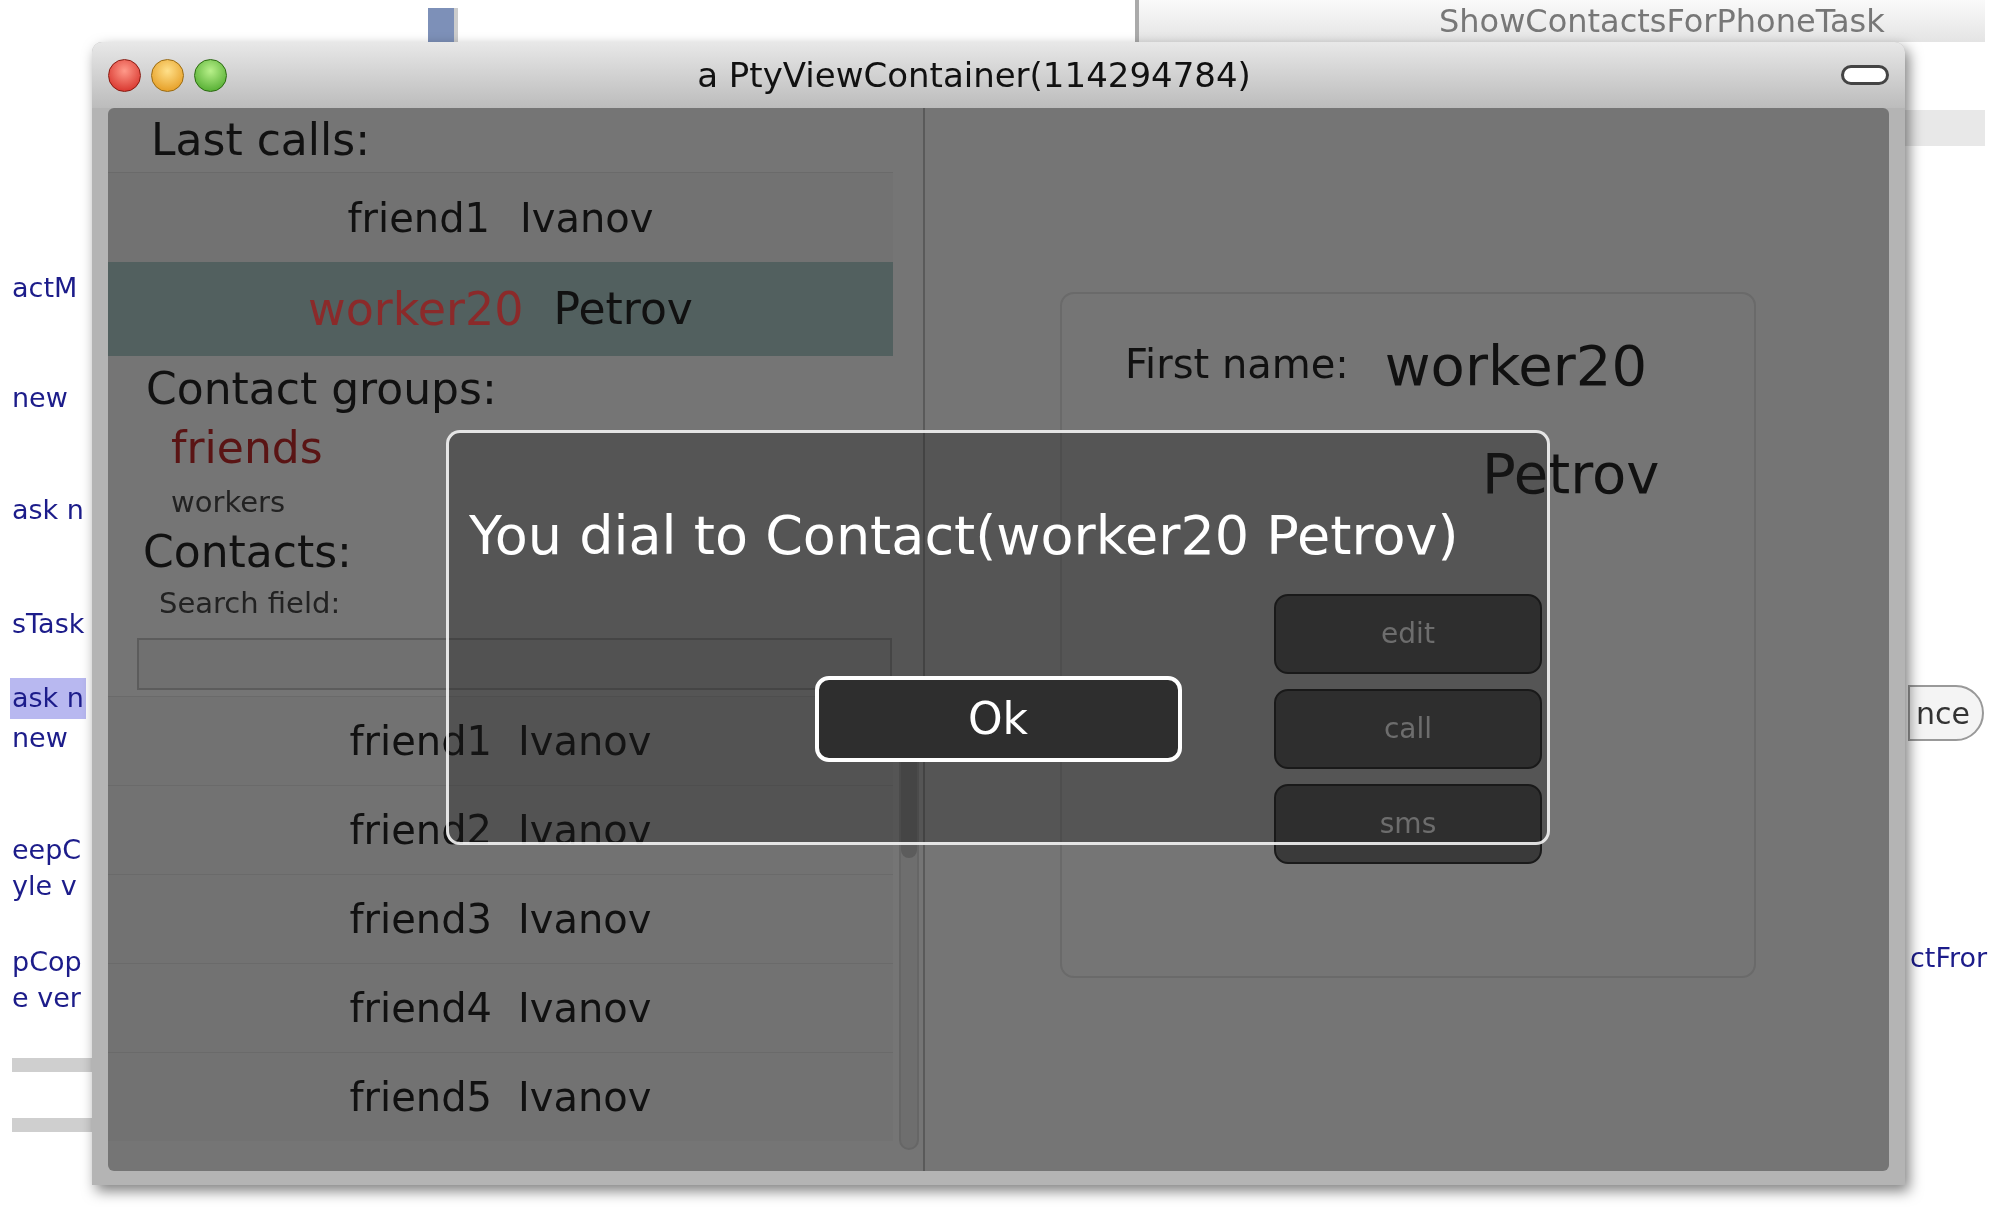  I want to click on background-tab: ShowContactsForPhoneTask, so click(1560, 21).